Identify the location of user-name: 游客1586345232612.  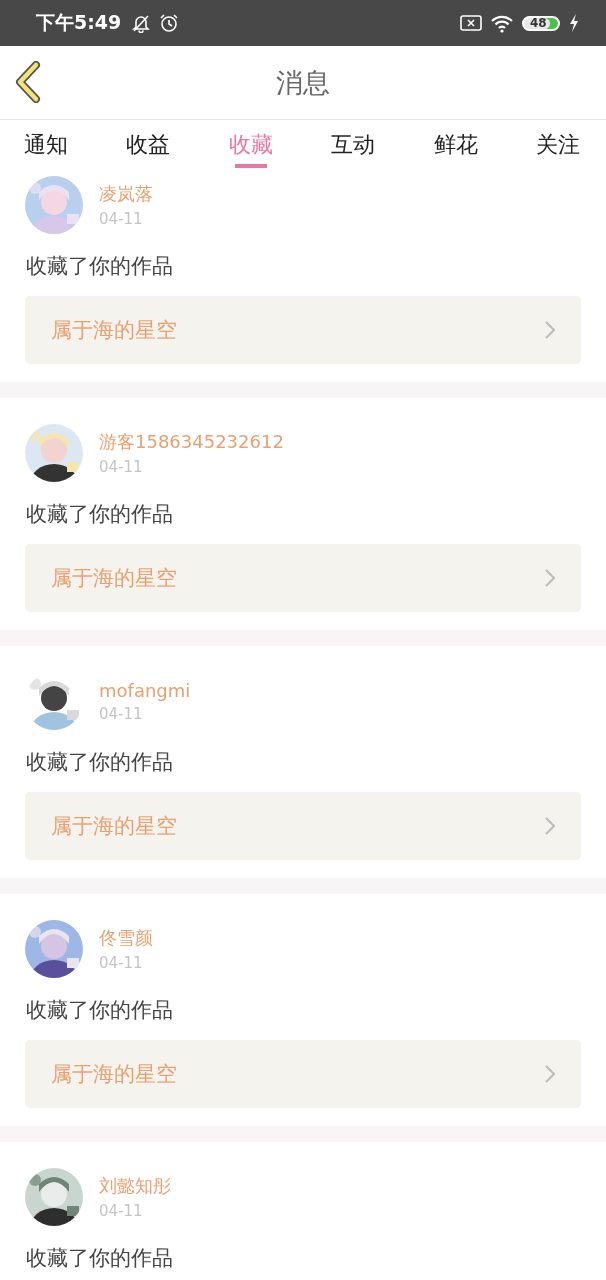
(191, 442).